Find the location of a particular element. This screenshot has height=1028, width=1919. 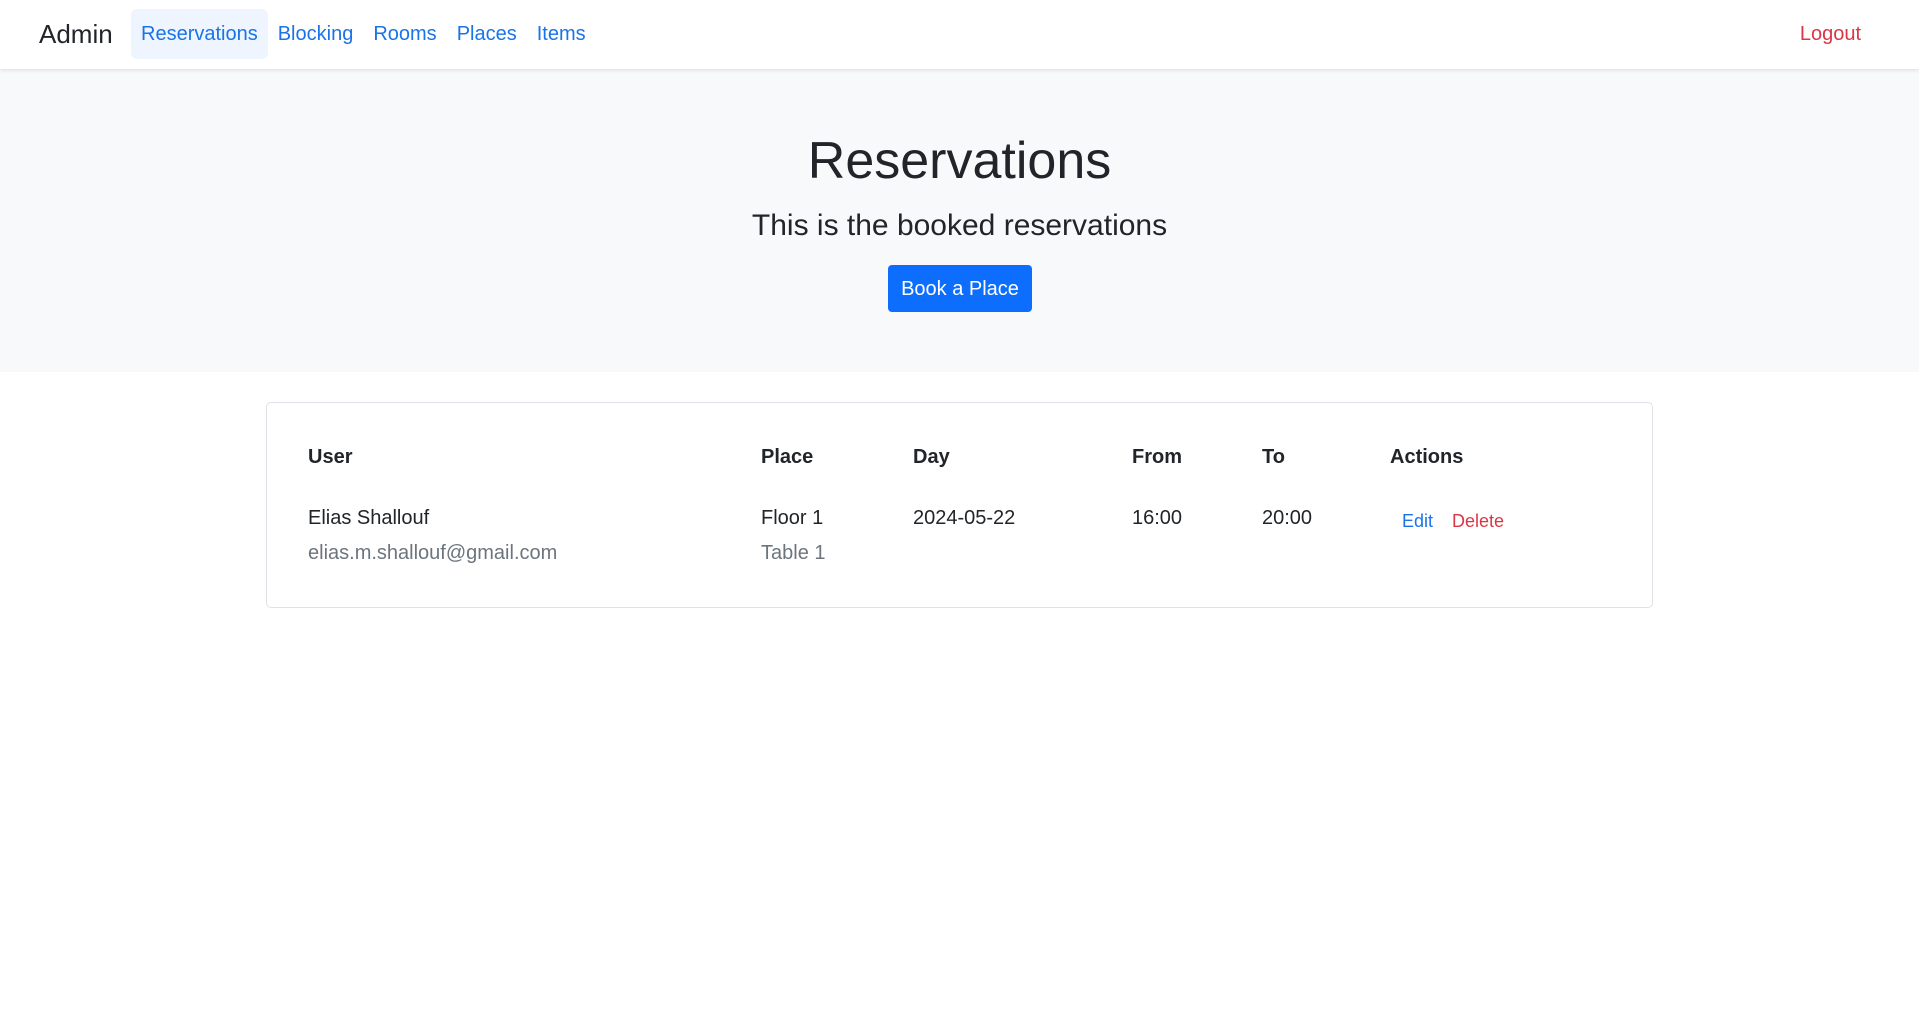

nav-link-blocking: Blocking is located at coordinates (316, 34).